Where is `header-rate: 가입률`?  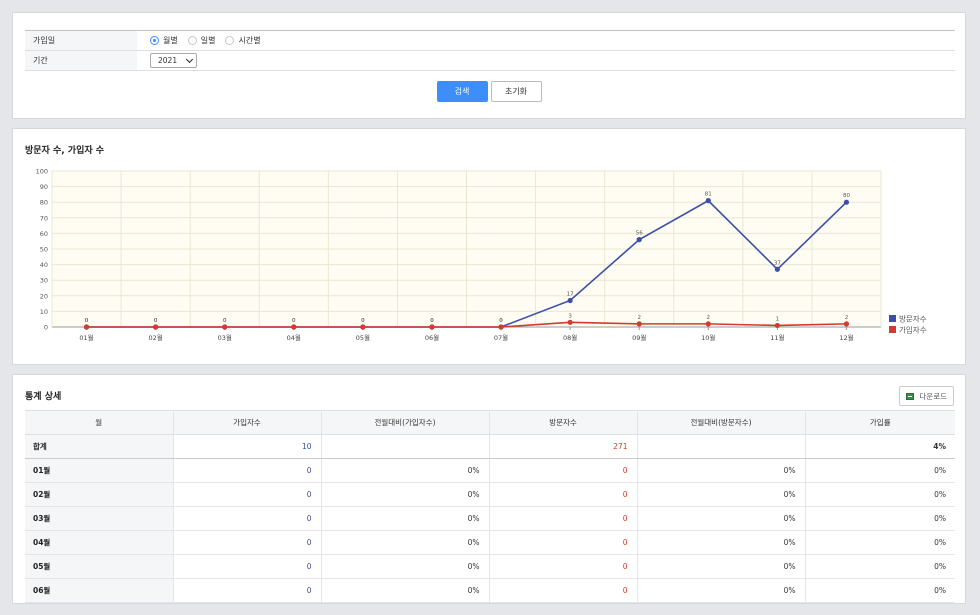
header-rate: 가입률 is located at coordinates (880, 422).